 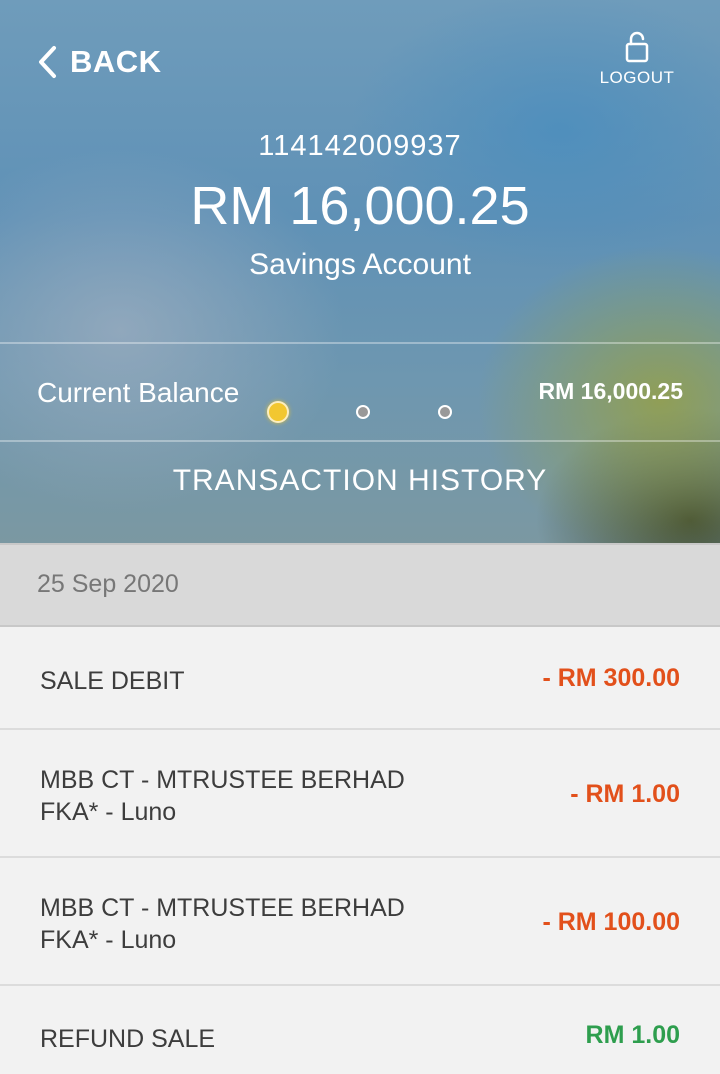 What do you see at coordinates (138, 392) in the screenshot?
I see `current-balance-label: Current Balance` at bounding box center [138, 392].